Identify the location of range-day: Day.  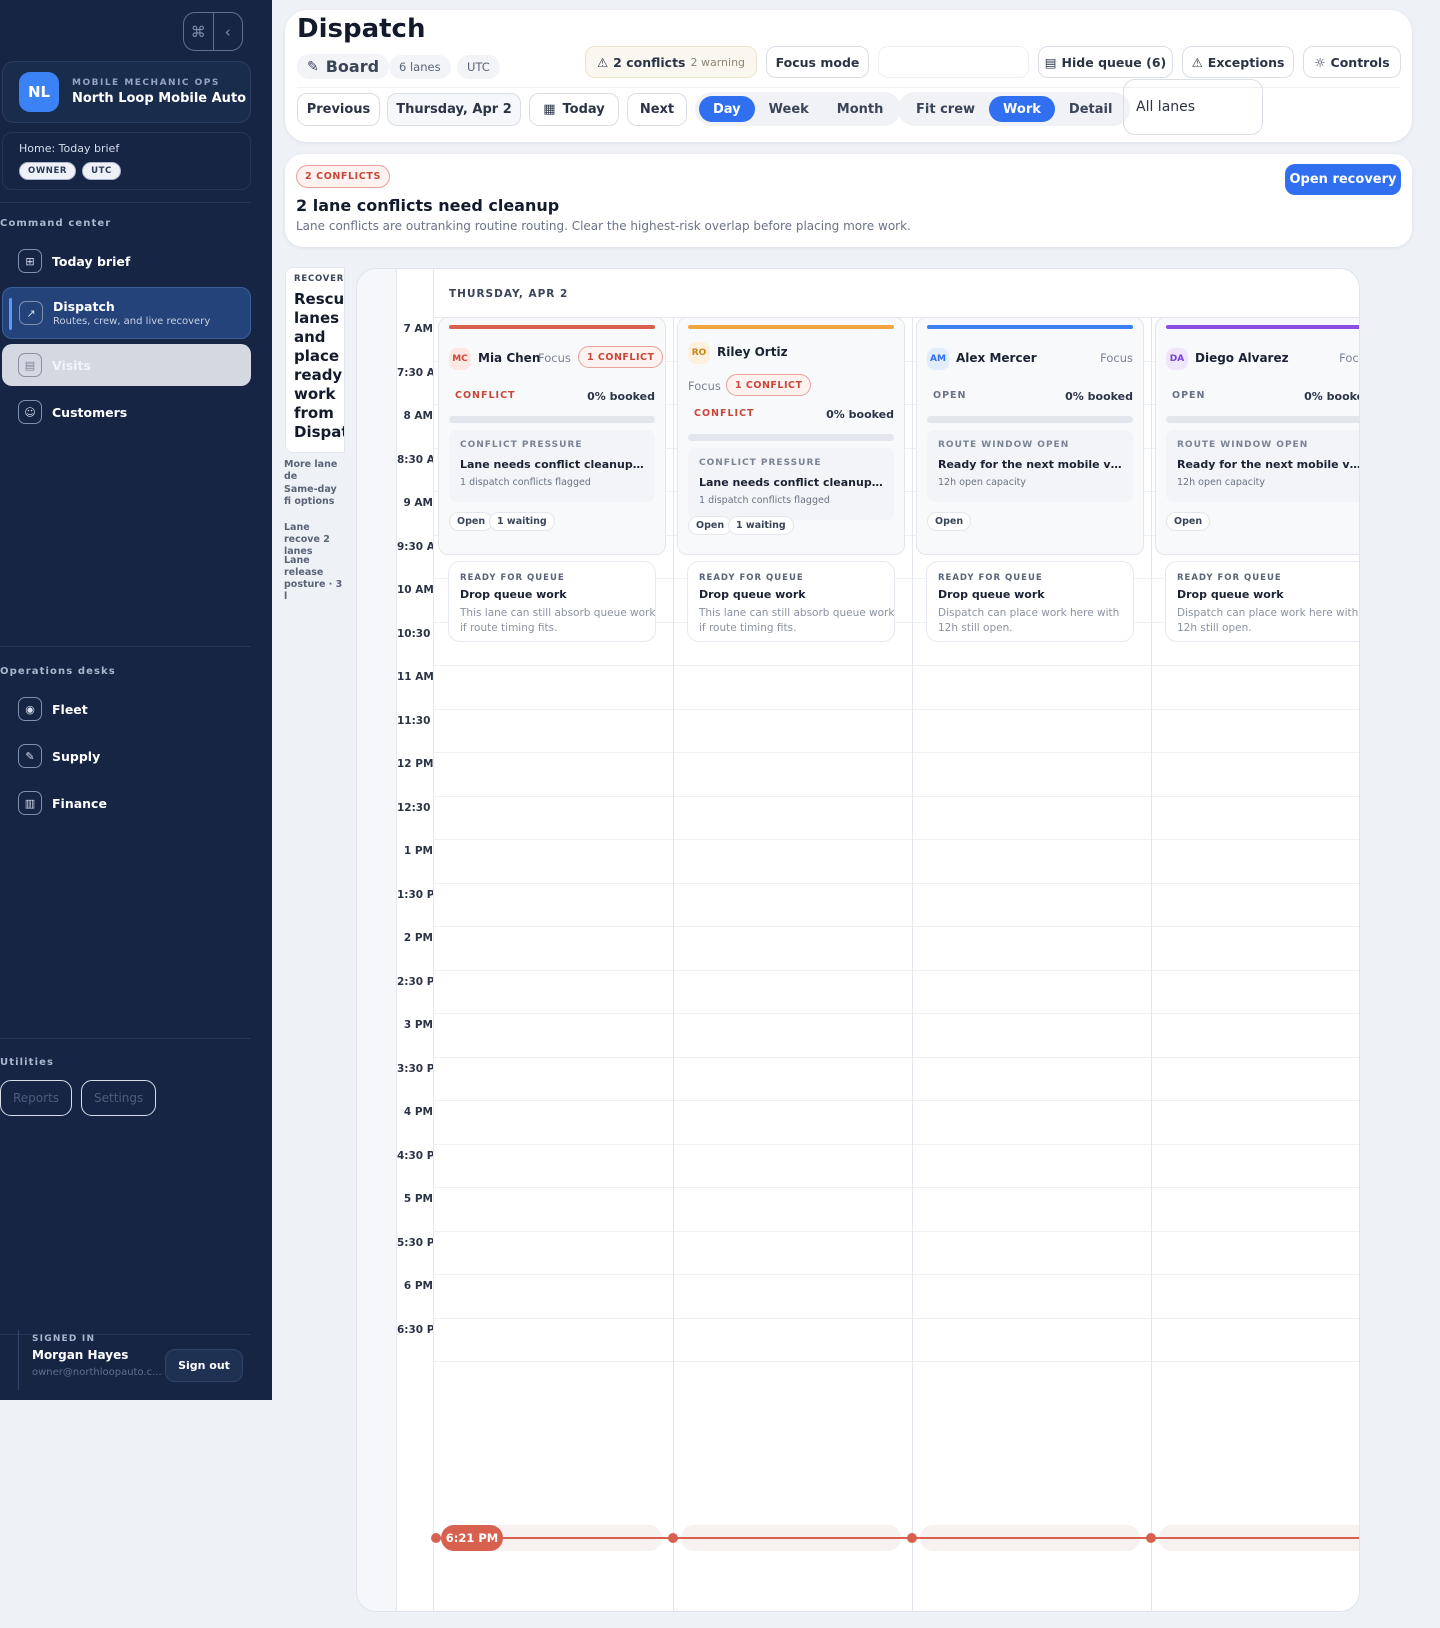
(727, 109).